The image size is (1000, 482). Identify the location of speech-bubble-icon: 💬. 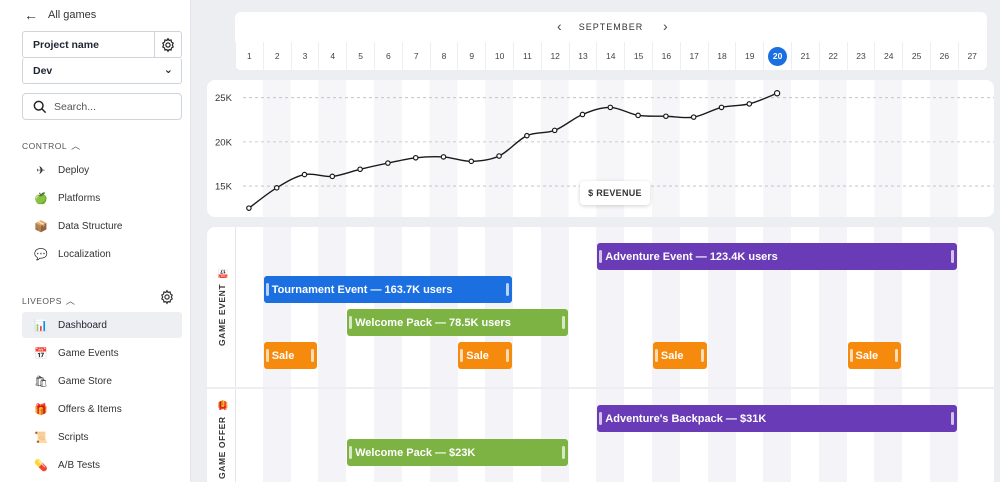
(41, 254).